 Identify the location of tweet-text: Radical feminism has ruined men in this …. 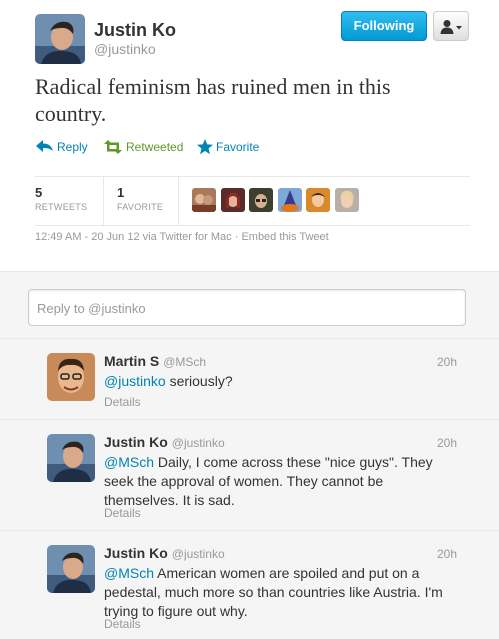
(213, 100).